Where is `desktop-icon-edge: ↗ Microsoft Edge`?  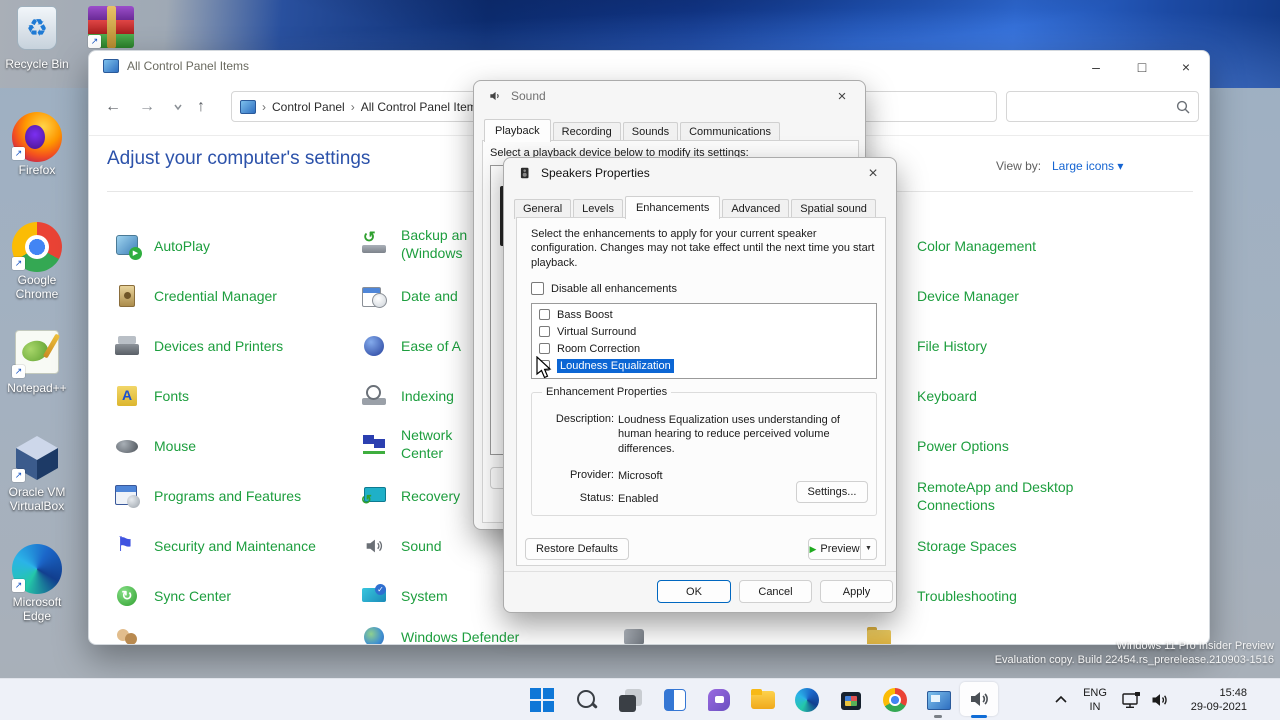 desktop-icon-edge: ↗ Microsoft Edge is located at coordinates (37, 584).